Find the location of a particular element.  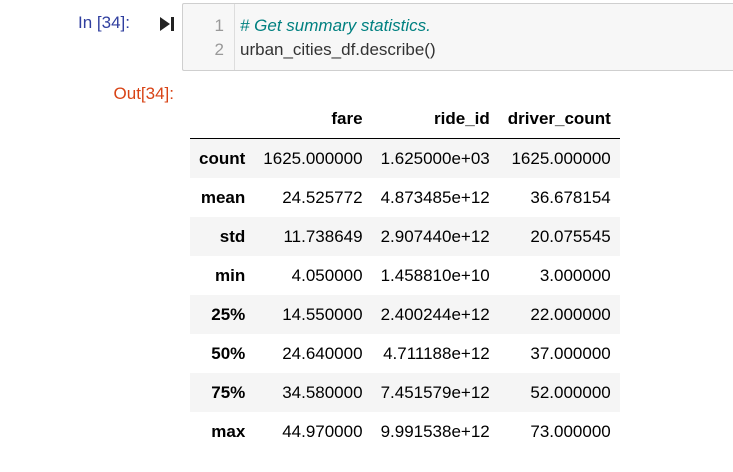

table-cell: 7.451579e+12 is located at coordinates (435, 392).